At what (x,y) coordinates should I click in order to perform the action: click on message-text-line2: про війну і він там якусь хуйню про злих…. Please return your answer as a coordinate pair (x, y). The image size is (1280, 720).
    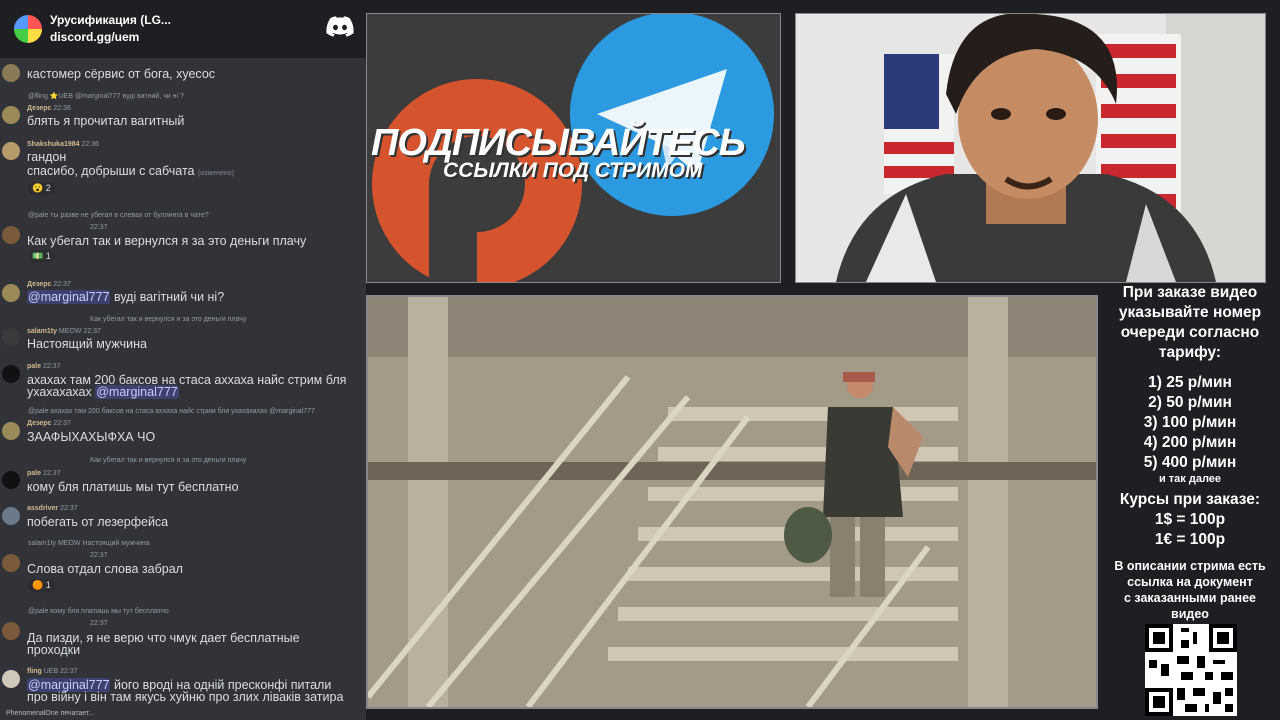
    Looking at the image, I should click on (185, 697).